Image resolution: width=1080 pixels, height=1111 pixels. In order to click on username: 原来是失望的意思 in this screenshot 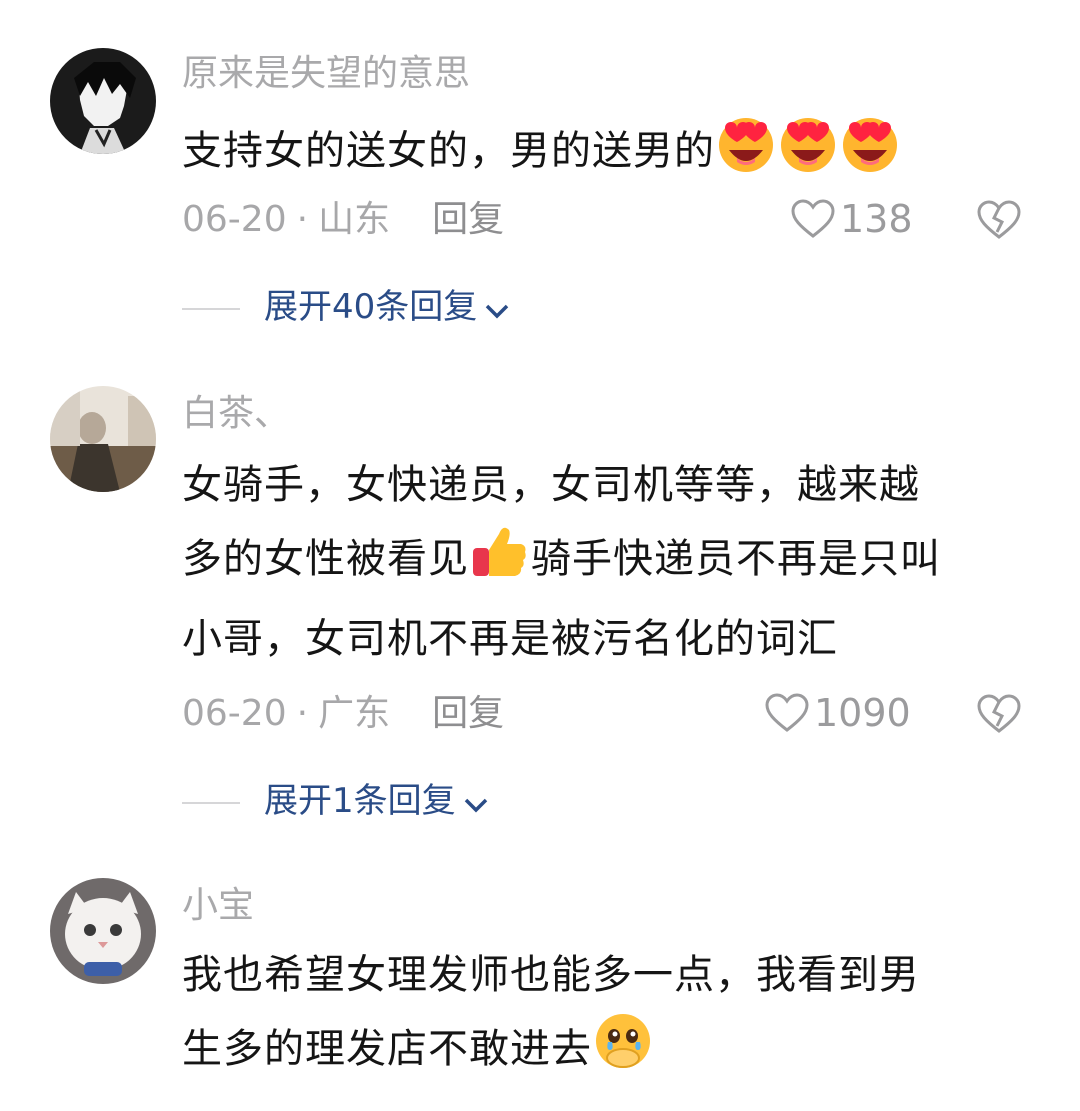, I will do `click(326, 74)`.